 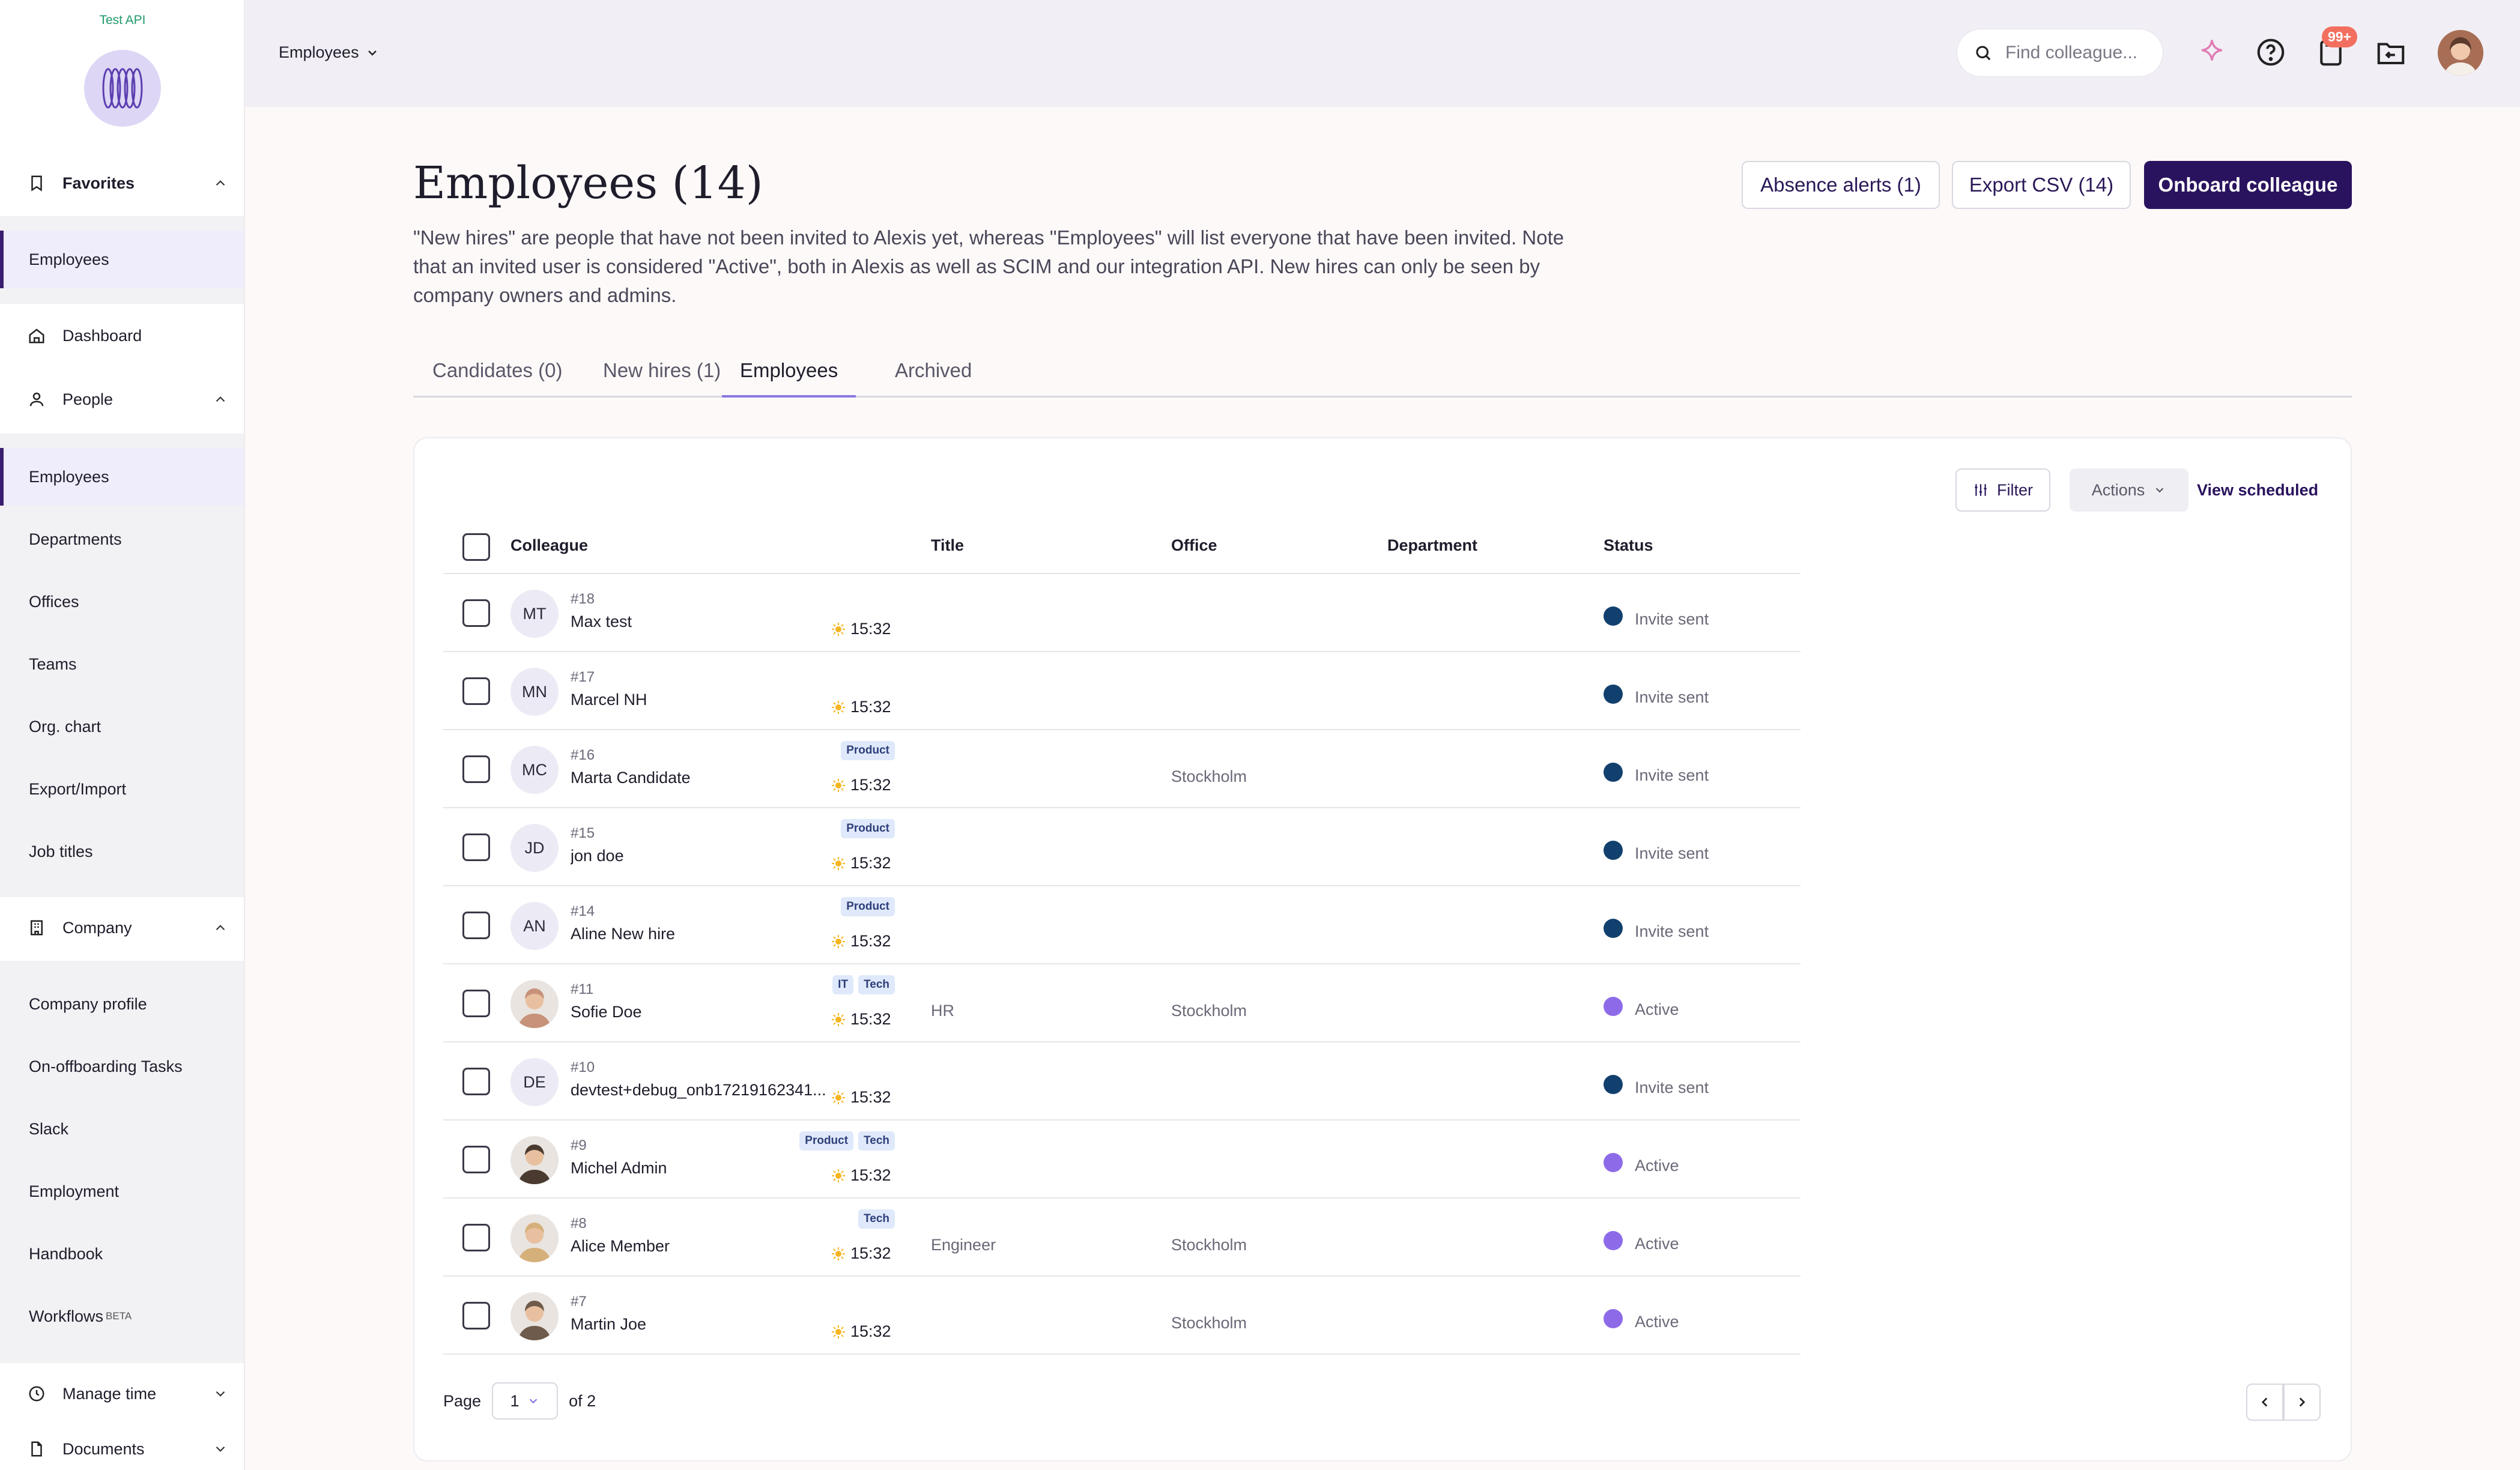 What do you see at coordinates (789, 378) in the screenshot?
I see `tab-employees: Employees` at bounding box center [789, 378].